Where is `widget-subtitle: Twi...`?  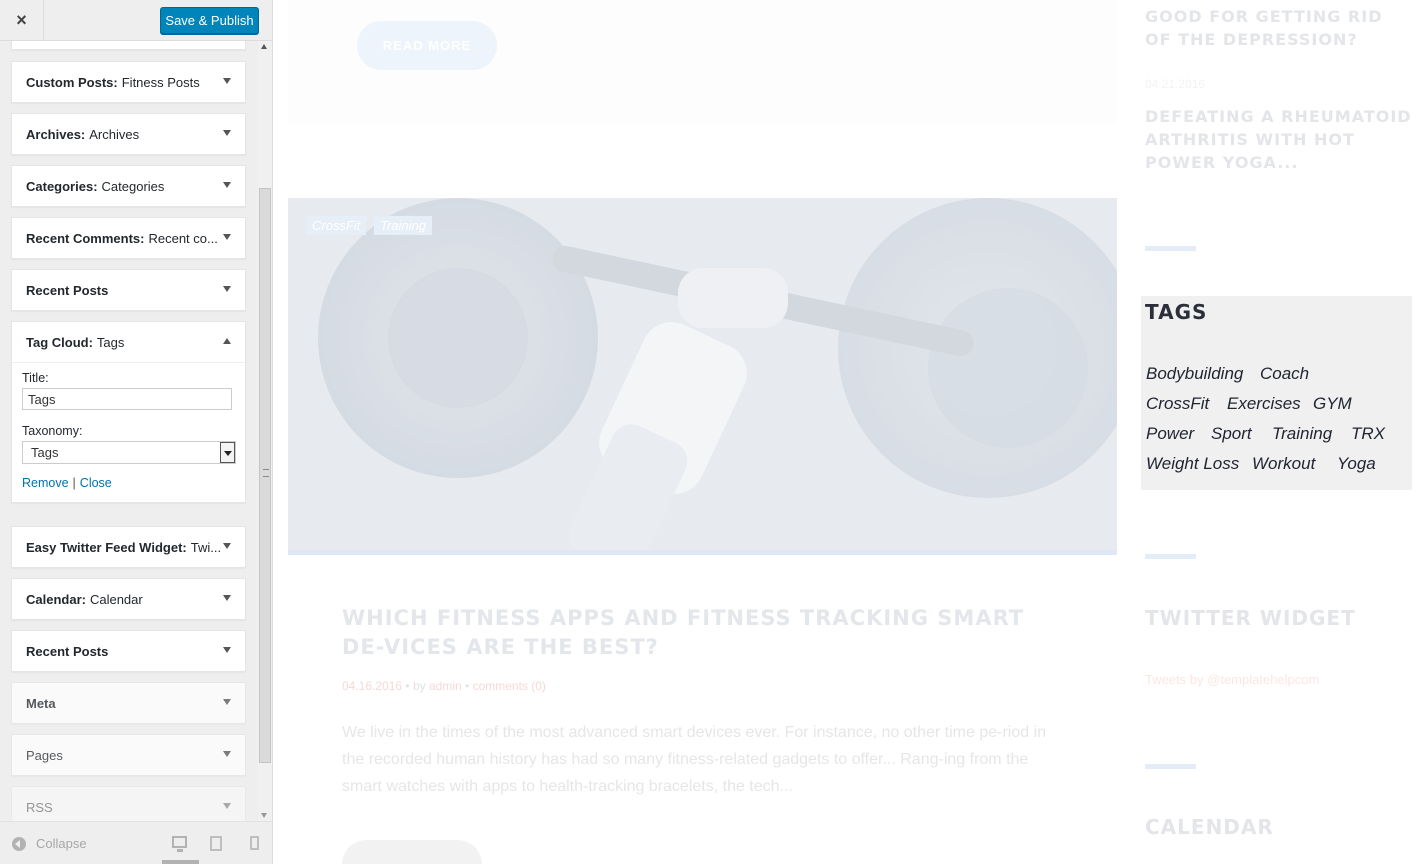
widget-subtitle: Twi... is located at coordinates (206, 547).